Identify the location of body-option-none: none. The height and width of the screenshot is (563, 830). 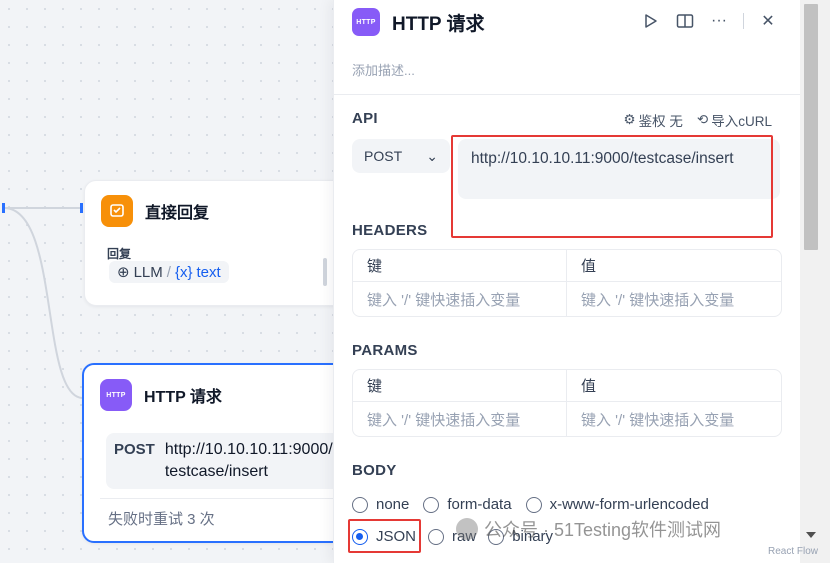
(380, 504).